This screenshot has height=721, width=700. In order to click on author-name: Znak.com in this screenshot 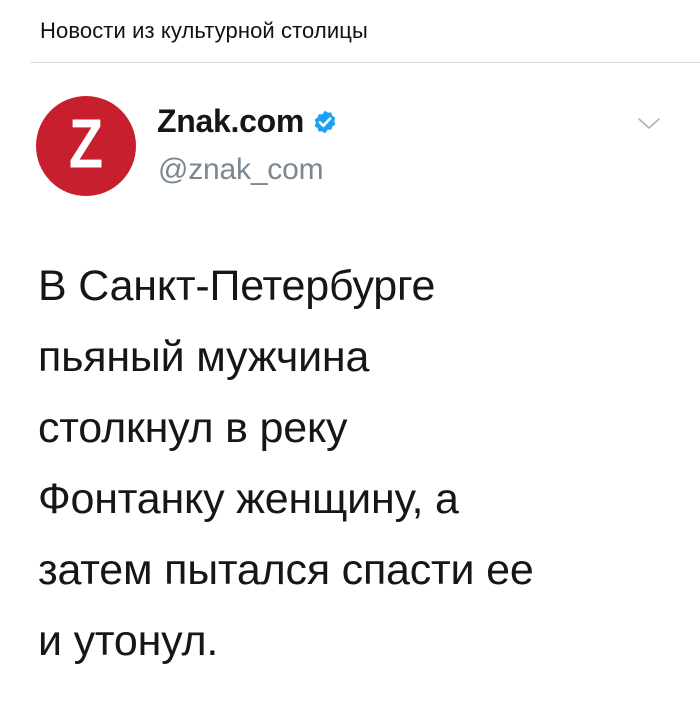, I will do `click(230, 121)`.